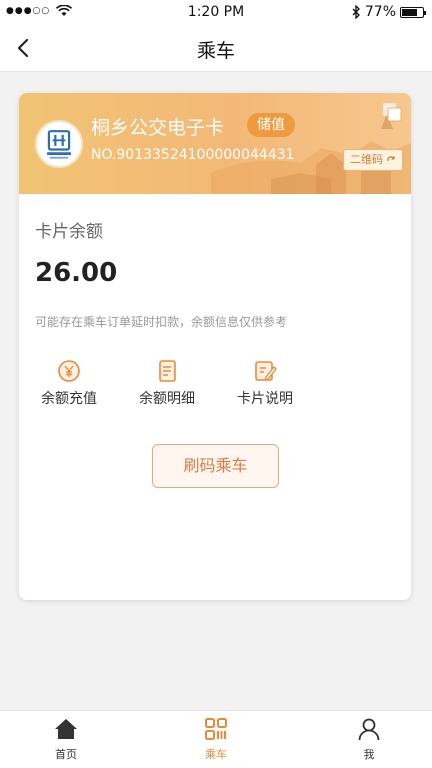 Image resolution: width=432 pixels, height=768 pixels. Describe the element at coordinates (167, 383) in the screenshot. I see `details-action: 余额明细` at that location.